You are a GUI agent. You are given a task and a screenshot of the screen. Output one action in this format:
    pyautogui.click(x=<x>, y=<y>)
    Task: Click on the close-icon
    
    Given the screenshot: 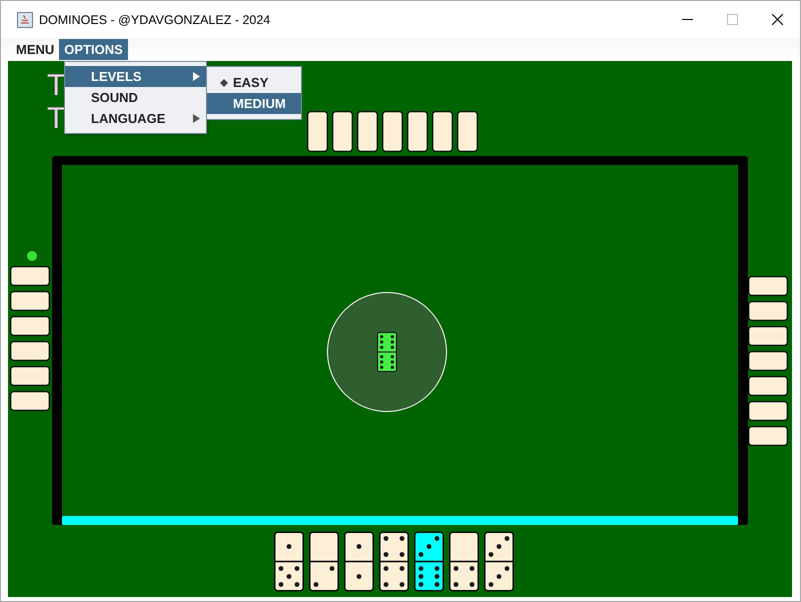 What is the action you would take?
    pyautogui.click(x=777, y=19)
    